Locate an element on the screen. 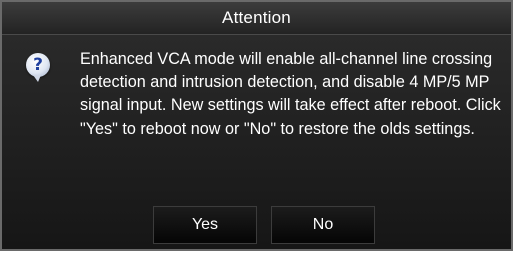 The width and height of the screenshot is (517, 255). dialog-title: Attention is located at coordinates (256, 17).